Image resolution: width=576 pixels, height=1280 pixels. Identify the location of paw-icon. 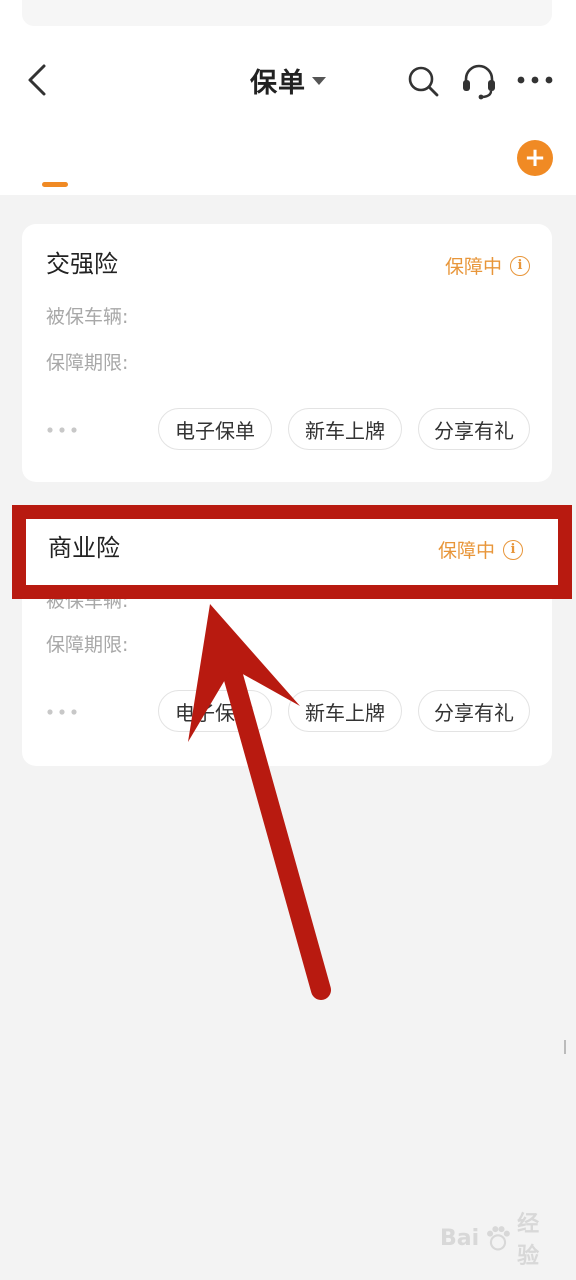
(498, 1238).